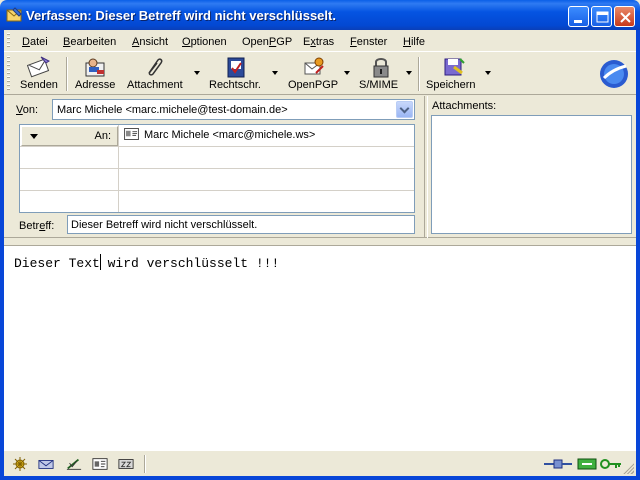 This screenshot has height=480, width=640. Describe the element at coordinates (578, 16) in the screenshot. I see `minimize-button` at that location.